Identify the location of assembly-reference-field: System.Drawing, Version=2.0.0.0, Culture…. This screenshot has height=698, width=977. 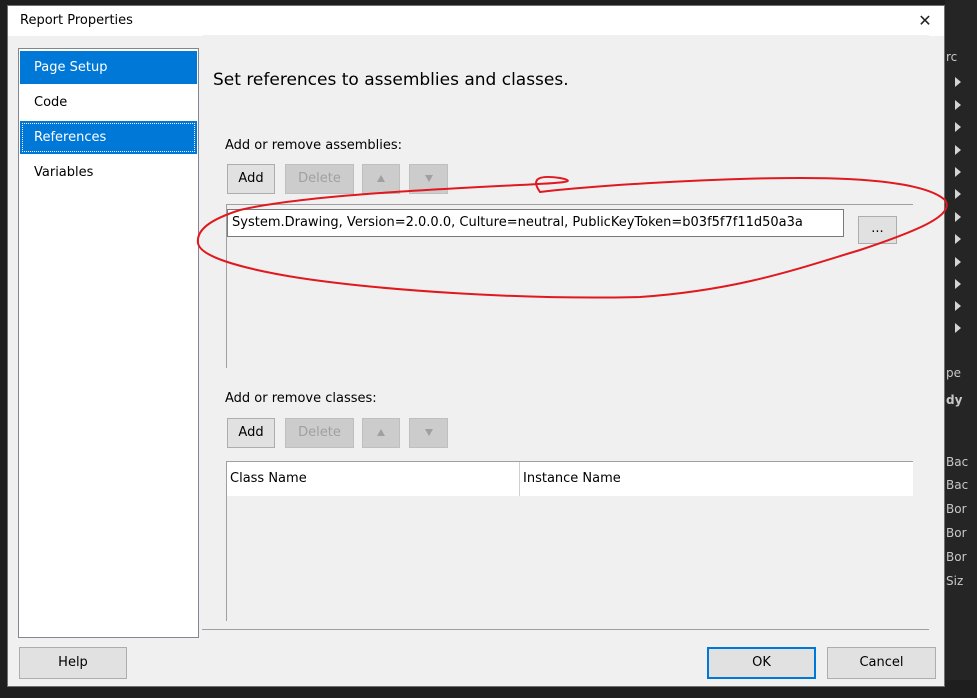
(535, 223).